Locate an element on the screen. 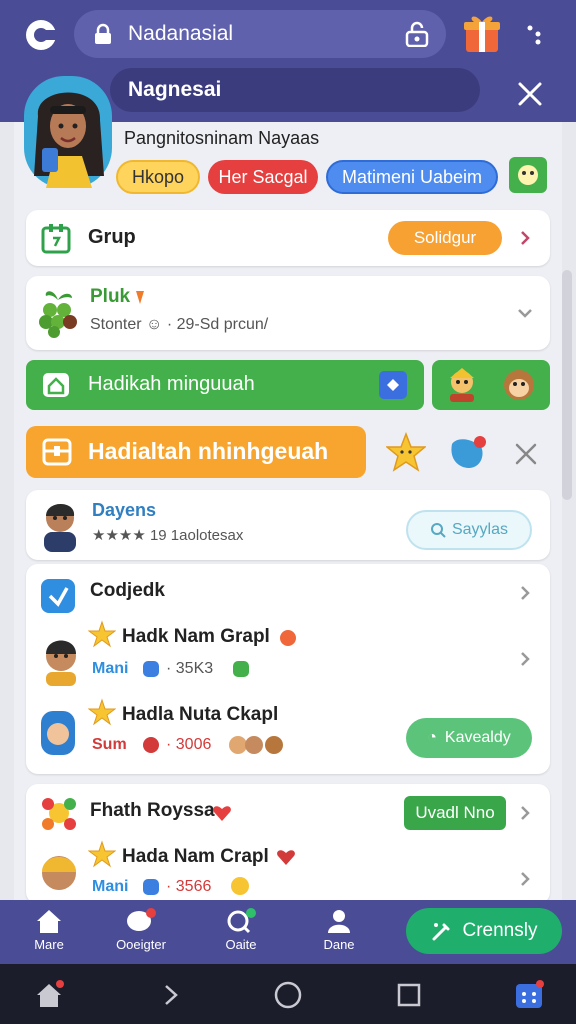  dayens-rating: ★★★★ 19 1aolotesax is located at coordinates (168, 535).